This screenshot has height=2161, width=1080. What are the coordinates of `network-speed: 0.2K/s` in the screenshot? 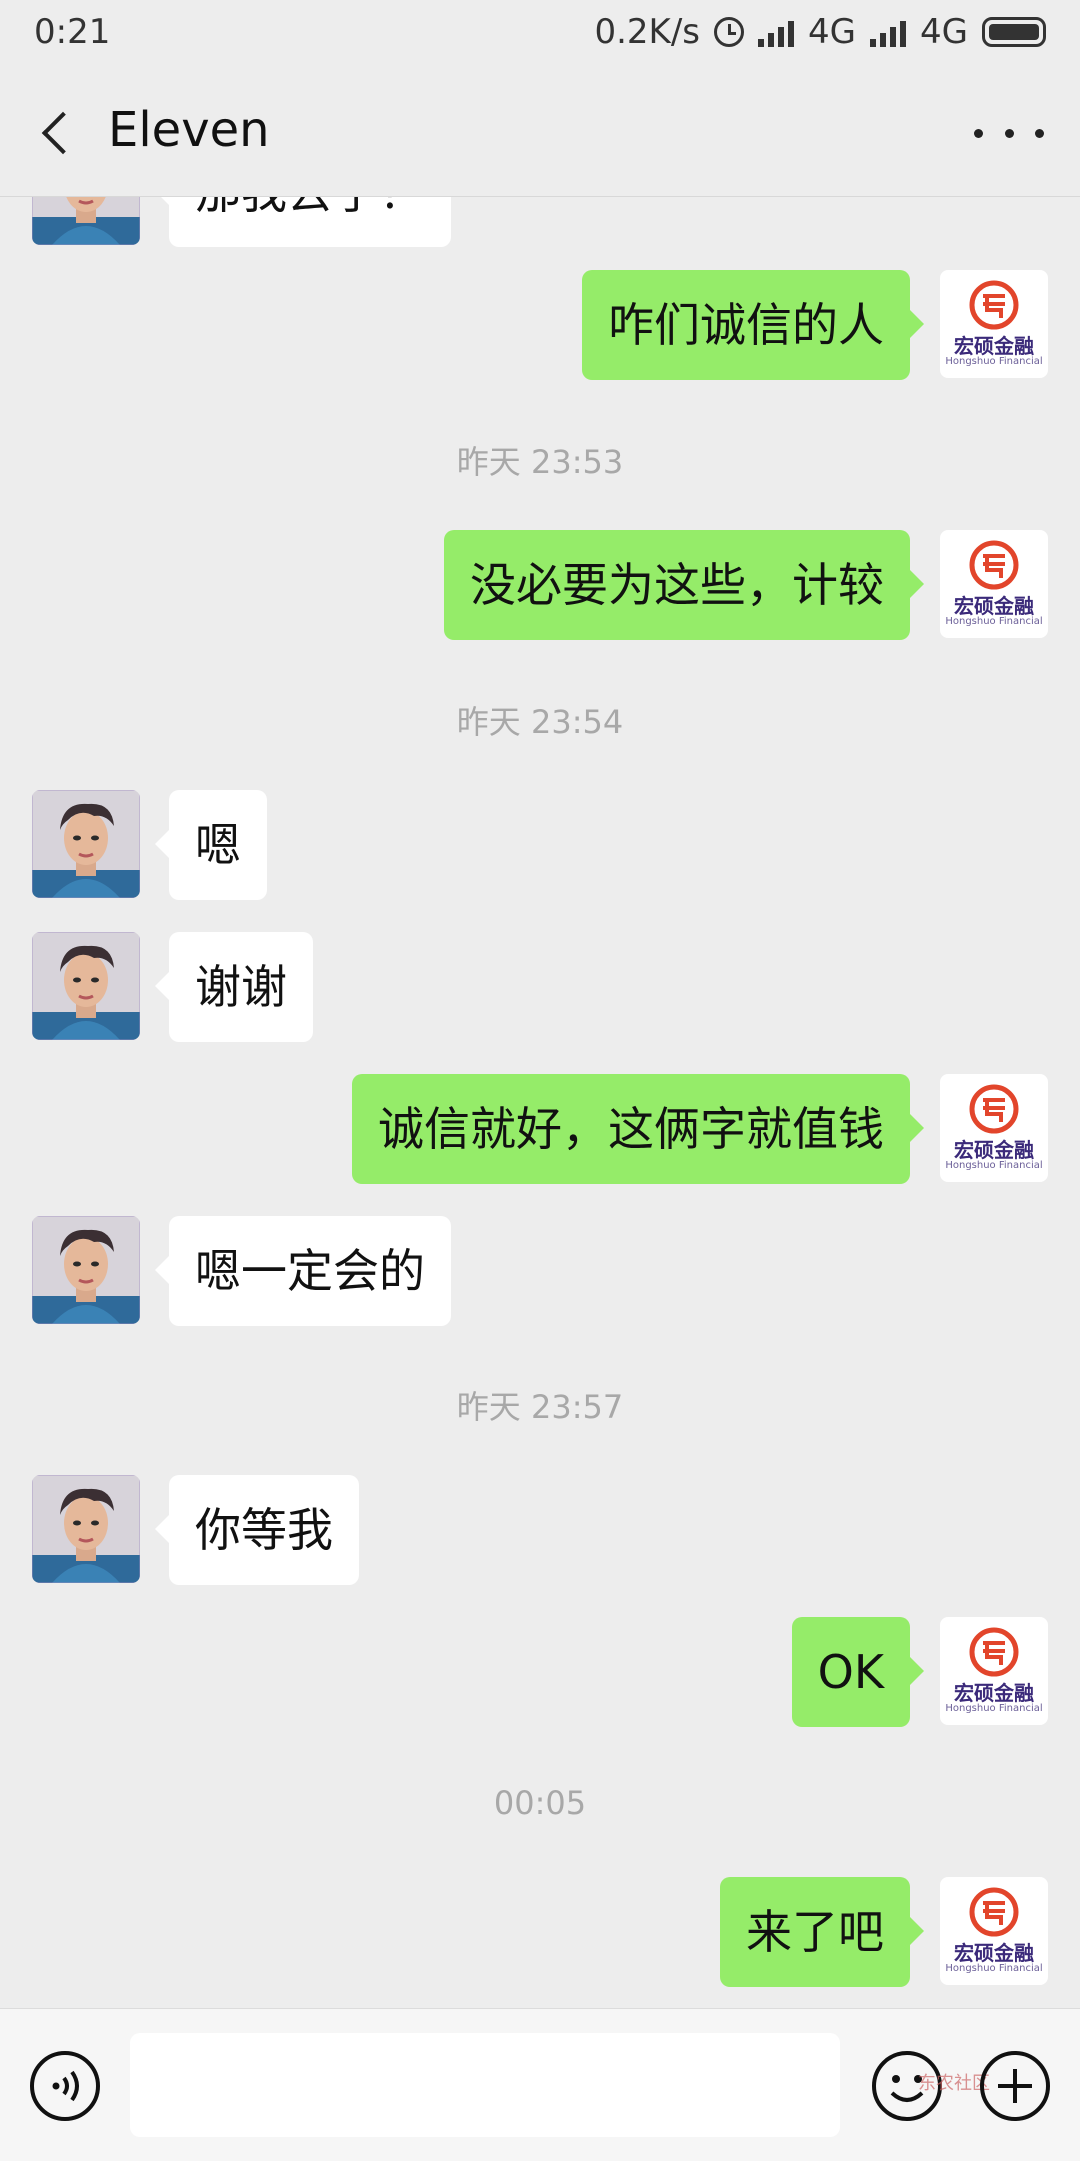 It's located at (647, 32).